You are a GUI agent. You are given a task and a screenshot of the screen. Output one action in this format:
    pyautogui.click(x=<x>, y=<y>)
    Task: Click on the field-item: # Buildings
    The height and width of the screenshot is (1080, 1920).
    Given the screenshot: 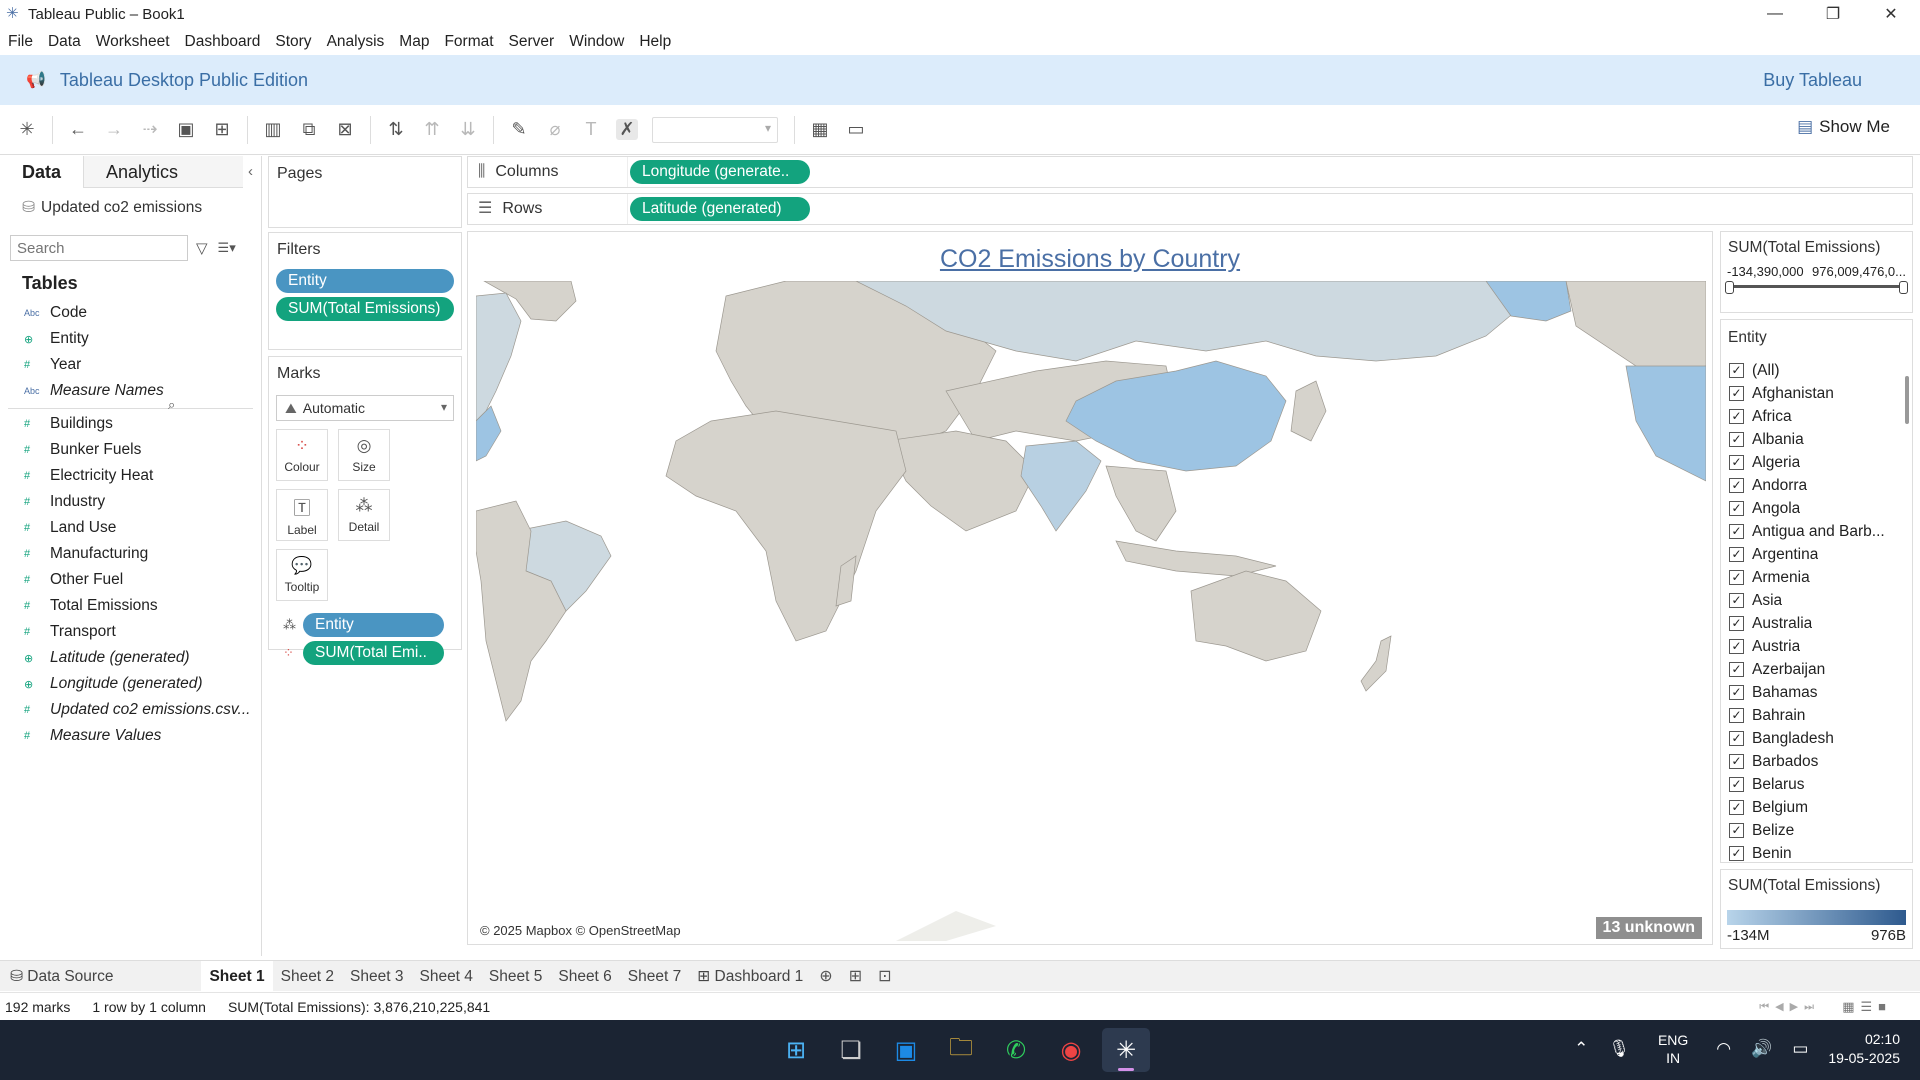 What is the action you would take?
    pyautogui.click(x=130, y=424)
    